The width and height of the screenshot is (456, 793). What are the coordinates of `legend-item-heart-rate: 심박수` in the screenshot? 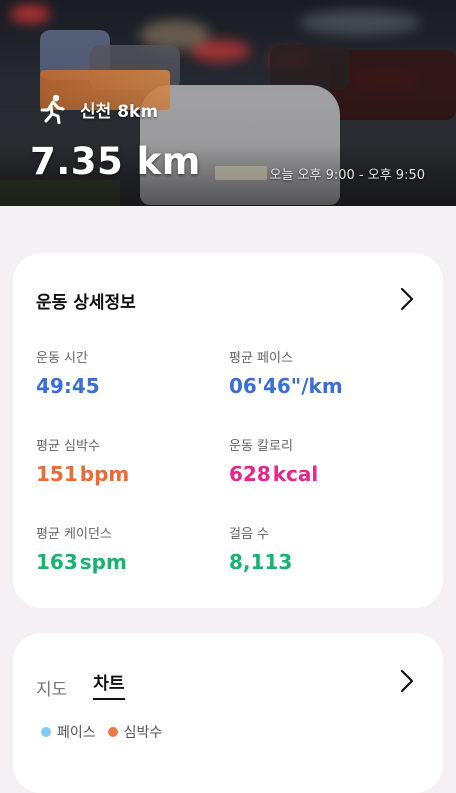 It's located at (134, 732).